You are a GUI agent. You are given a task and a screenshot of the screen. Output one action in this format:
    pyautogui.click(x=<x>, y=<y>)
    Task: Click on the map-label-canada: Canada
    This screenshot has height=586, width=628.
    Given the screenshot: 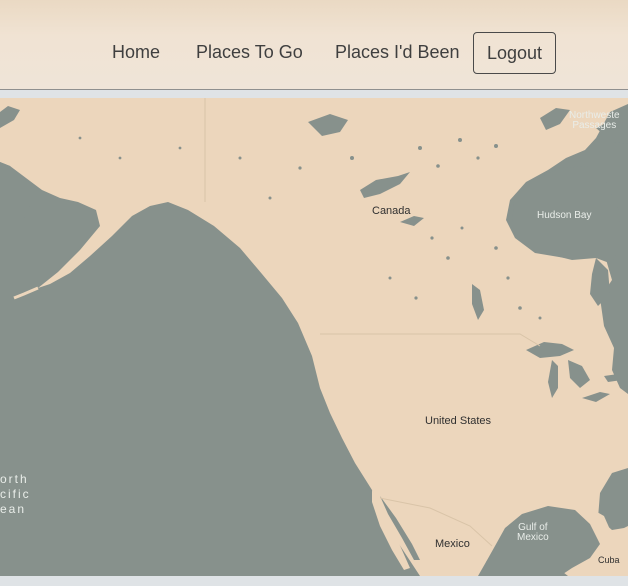 What is the action you would take?
    pyautogui.click(x=391, y=211)
    